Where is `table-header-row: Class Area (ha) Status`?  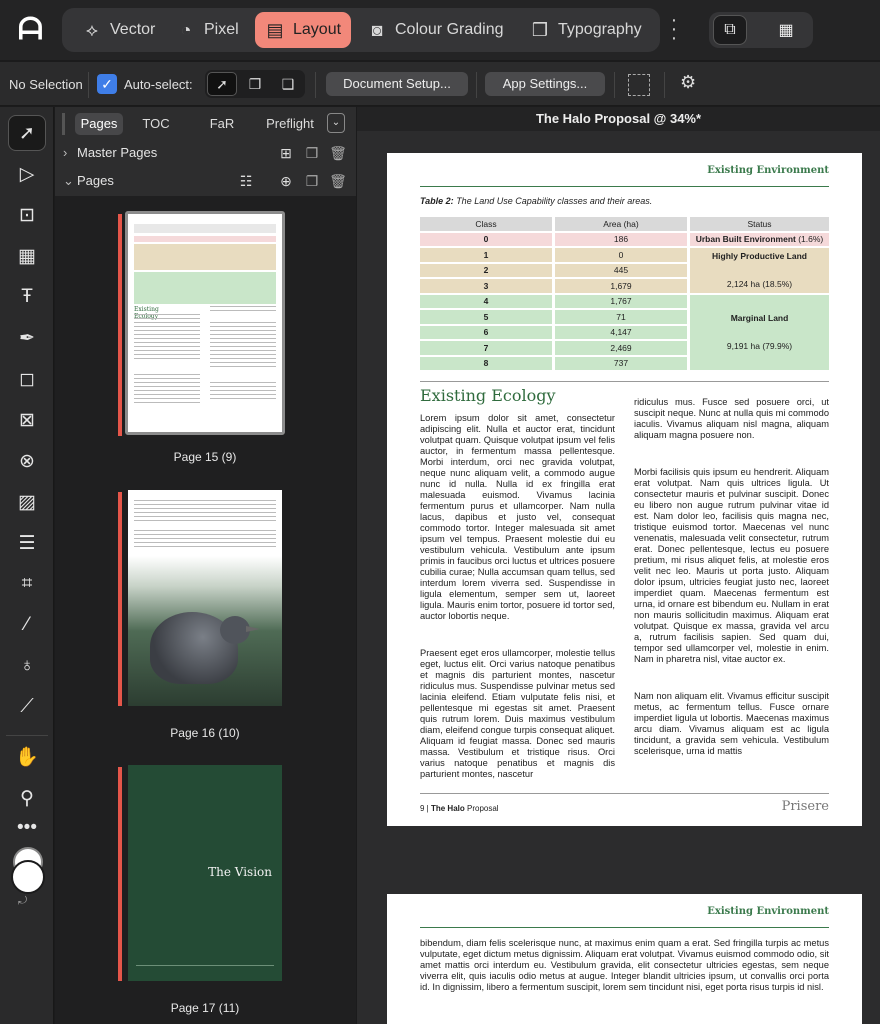 table-header-row: Class Area (ha) Status is located at coordinates (624, 224).